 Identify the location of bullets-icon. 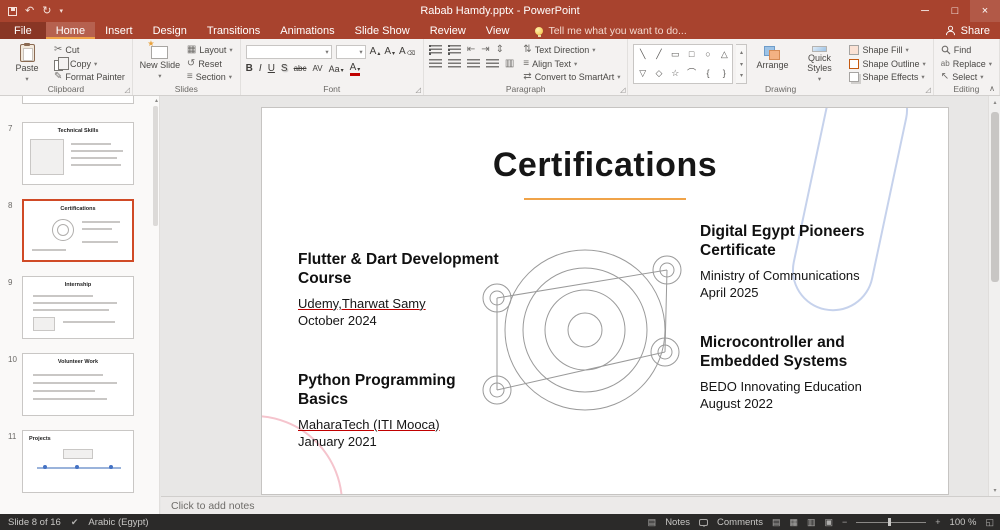
(435, 50).